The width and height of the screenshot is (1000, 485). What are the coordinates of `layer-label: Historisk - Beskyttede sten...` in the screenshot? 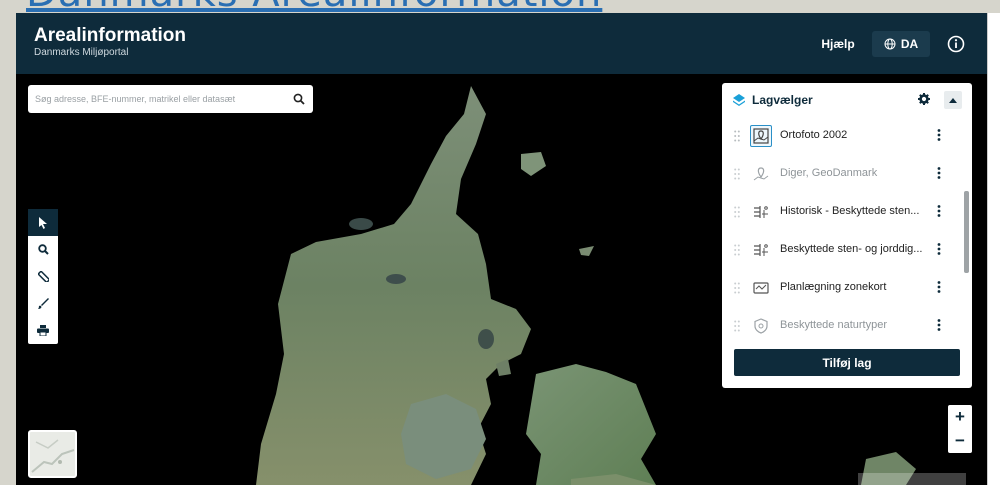 It's located at (850, 211).